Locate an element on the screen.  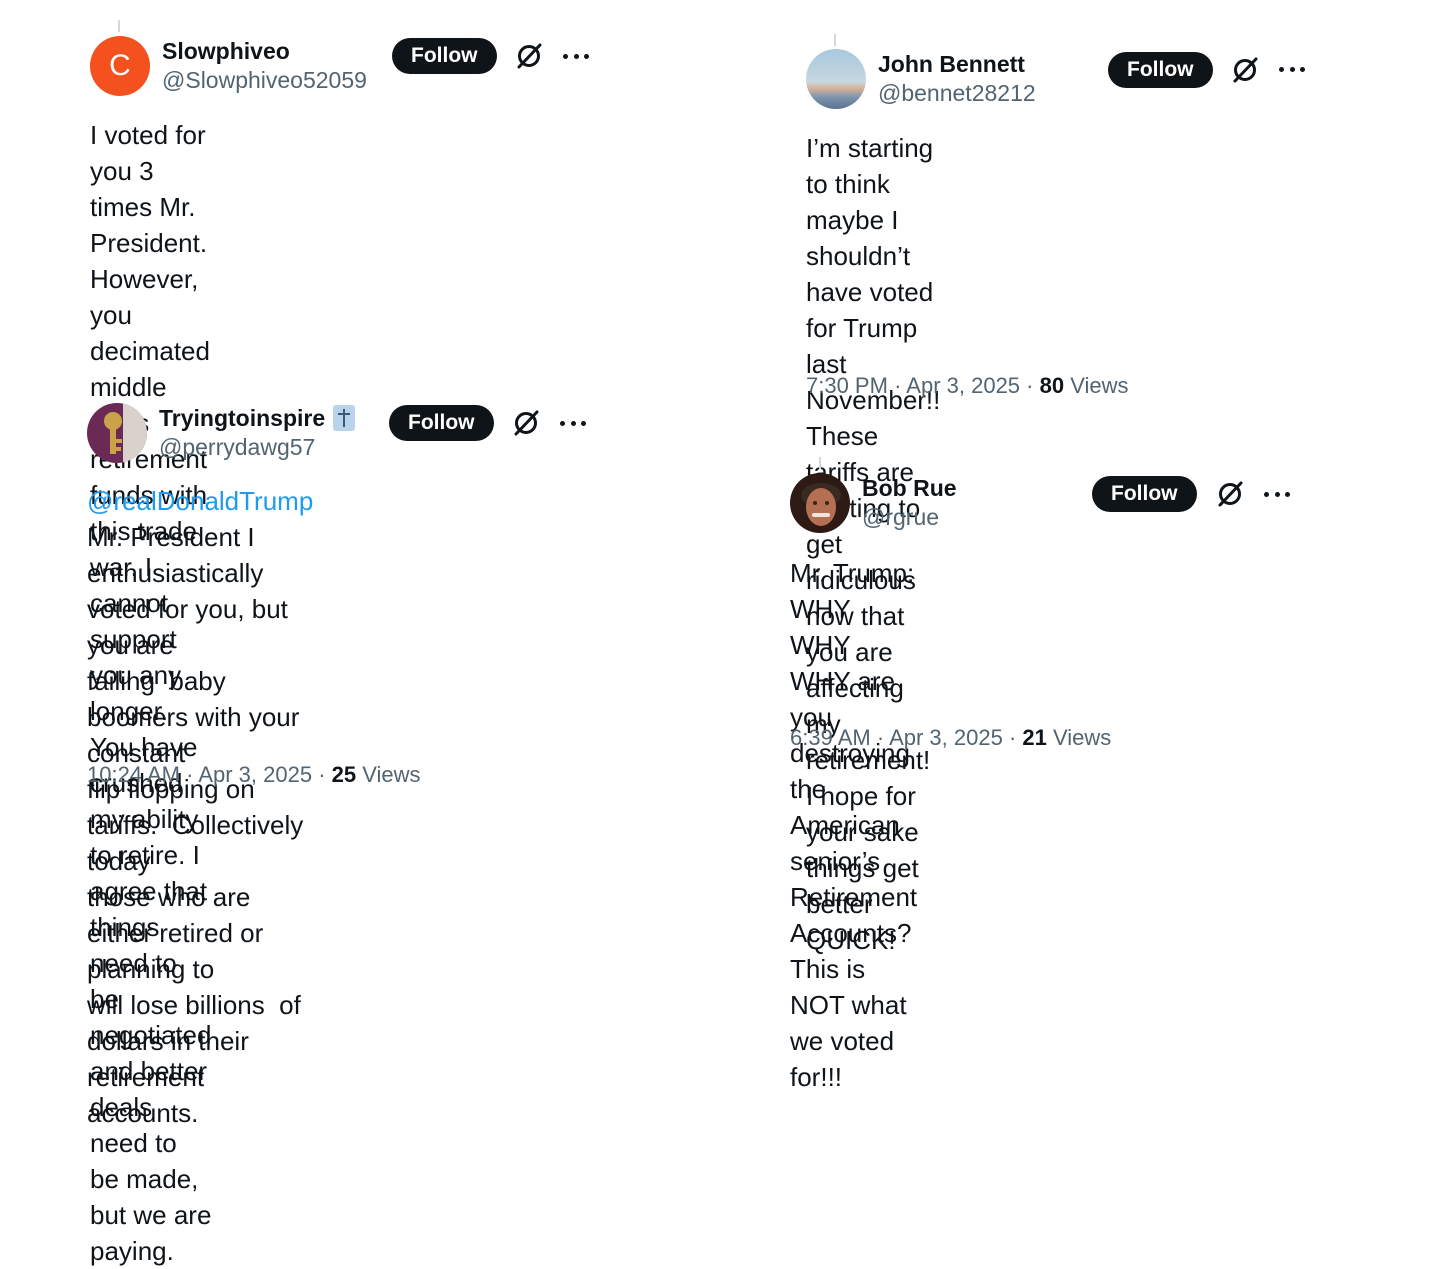
author-block: Bob Rue @rgrue is located at coordinates (909, 503).